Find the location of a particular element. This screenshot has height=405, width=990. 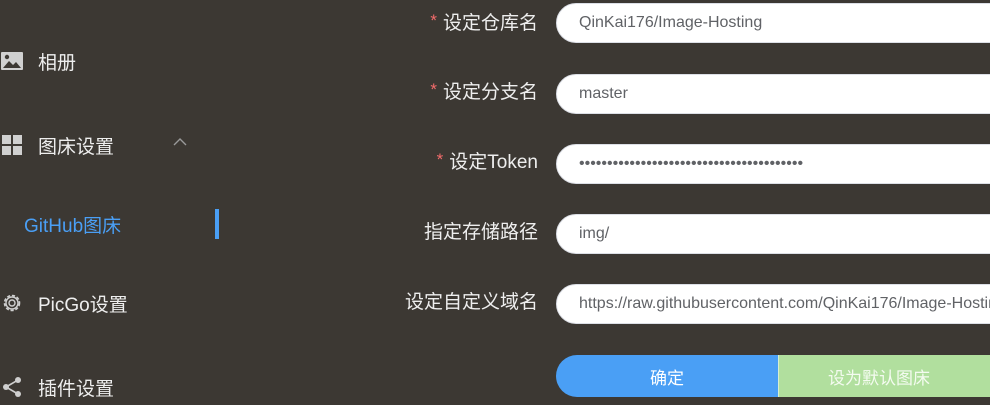

sidebar-item-plugin-settings: 插件设置 is located at coordinates (57, 386).